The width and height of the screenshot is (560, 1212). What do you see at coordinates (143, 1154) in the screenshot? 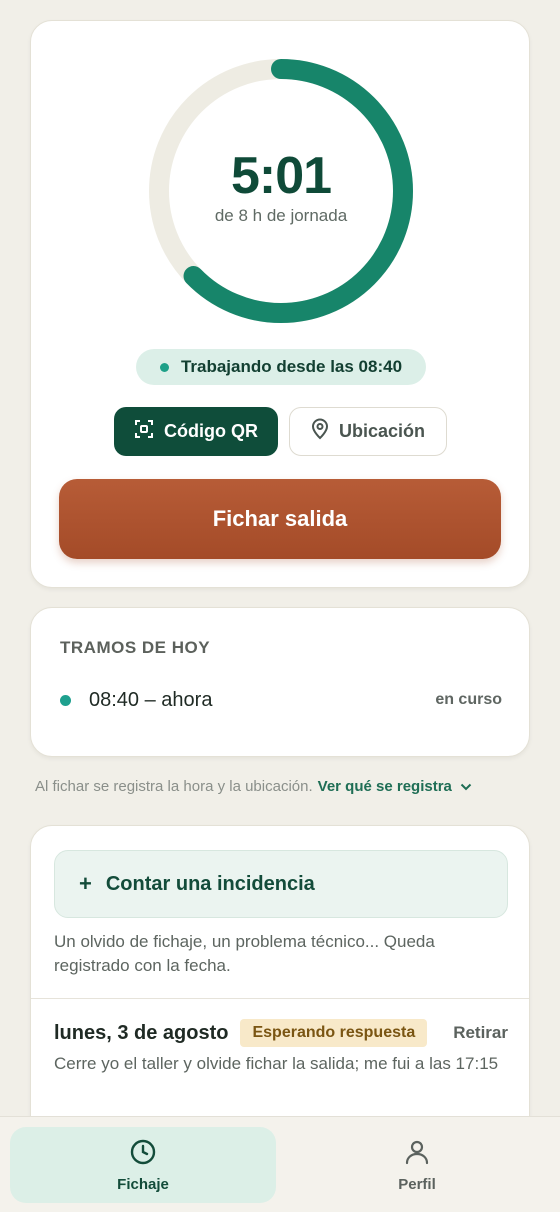
I see `clock-icon` at bounding box center [143, 1154].